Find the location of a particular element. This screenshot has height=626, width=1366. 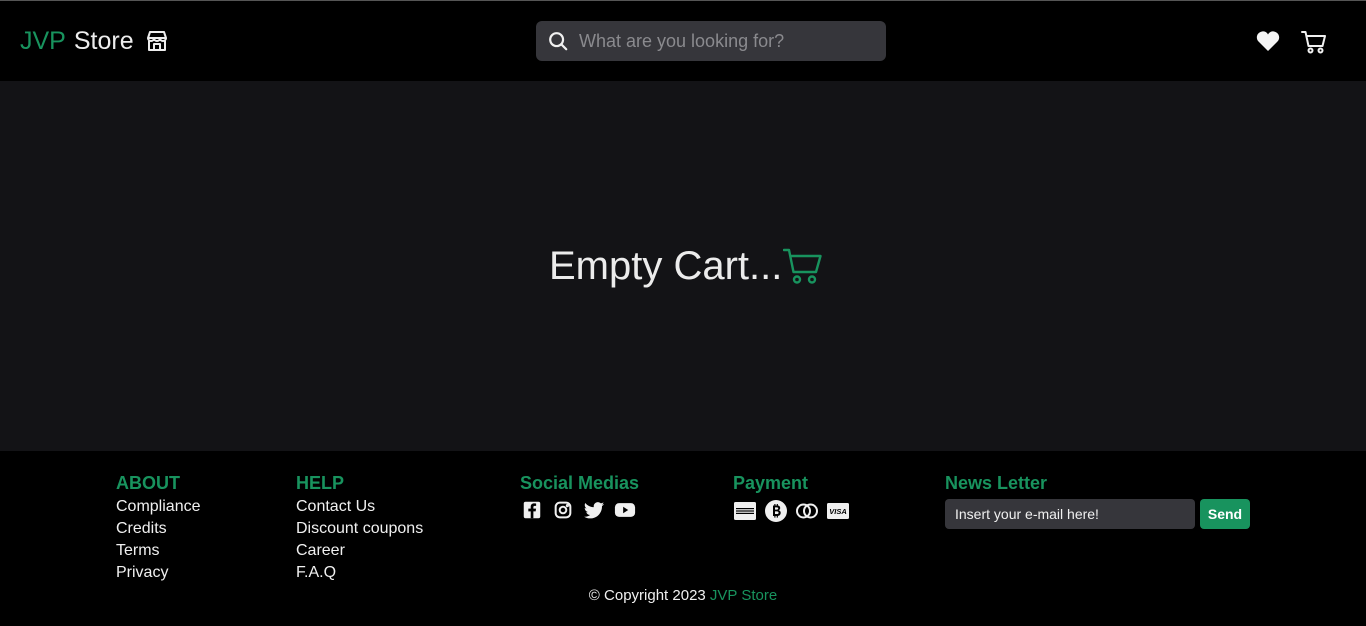

copyright-brand: JVP Store is located at coordinates (743, 595).